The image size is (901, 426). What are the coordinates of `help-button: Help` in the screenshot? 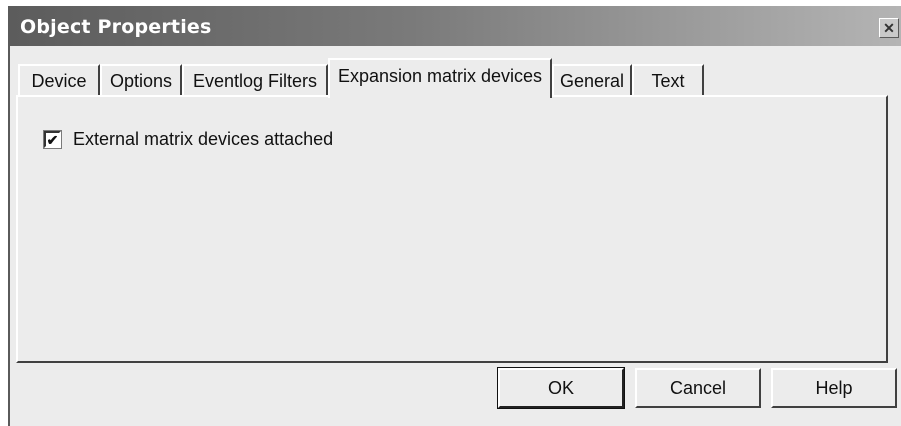 It's located at (834, 388).